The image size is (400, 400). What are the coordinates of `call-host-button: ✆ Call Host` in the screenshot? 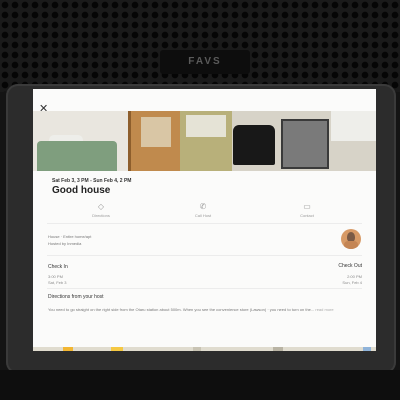 It's located at (203, 210).